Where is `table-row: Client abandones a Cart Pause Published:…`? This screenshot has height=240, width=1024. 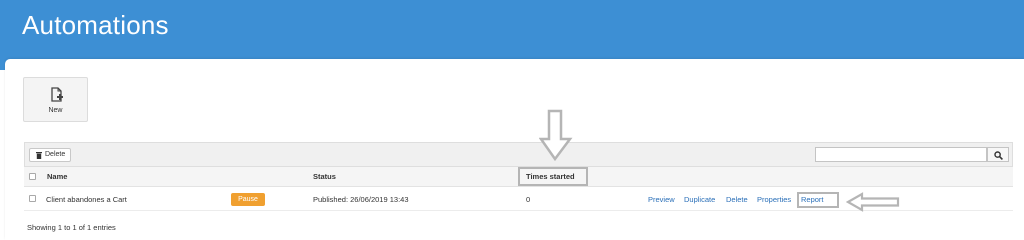
table-row: Client abandones a Cart Pause Published:… is located at coordinates (518, 199).